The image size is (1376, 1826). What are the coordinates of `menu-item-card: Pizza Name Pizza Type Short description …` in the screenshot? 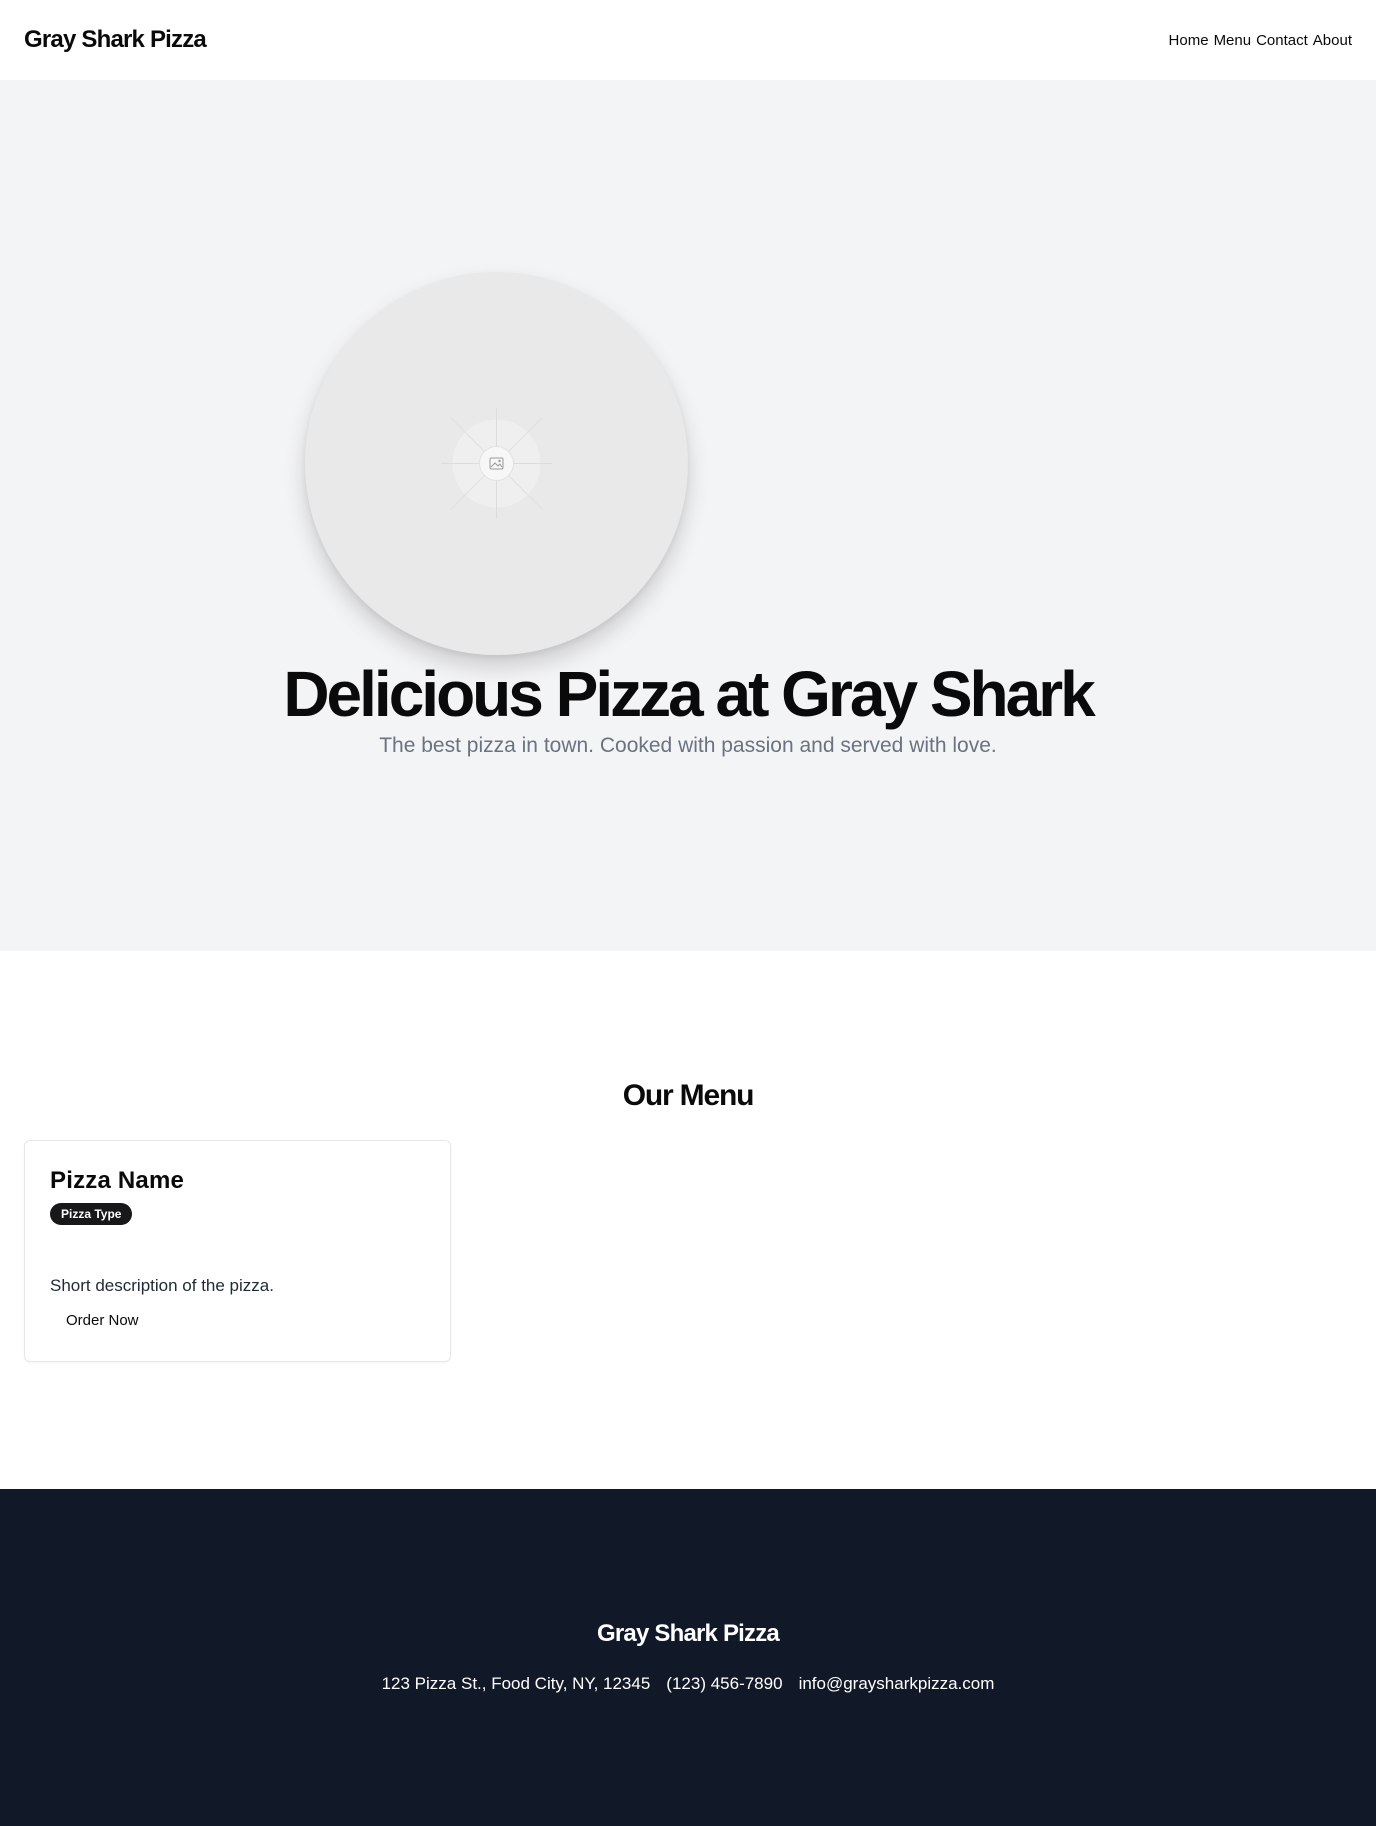 It's located at (237, 1251).